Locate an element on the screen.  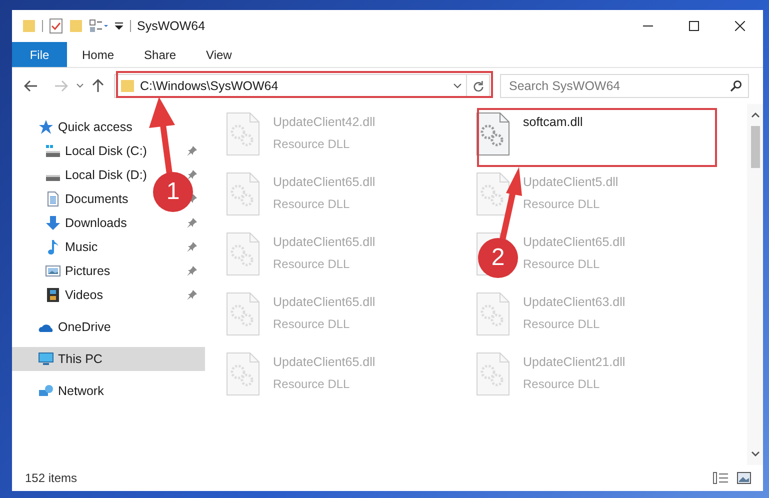
download-icon is located at coordinates (53, 223).